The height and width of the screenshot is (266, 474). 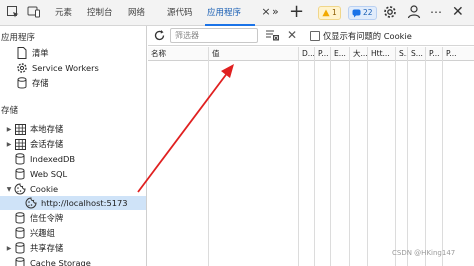 I want to click on sidebar-item-web-sql: Web SQL, so click(x=35, y=174).